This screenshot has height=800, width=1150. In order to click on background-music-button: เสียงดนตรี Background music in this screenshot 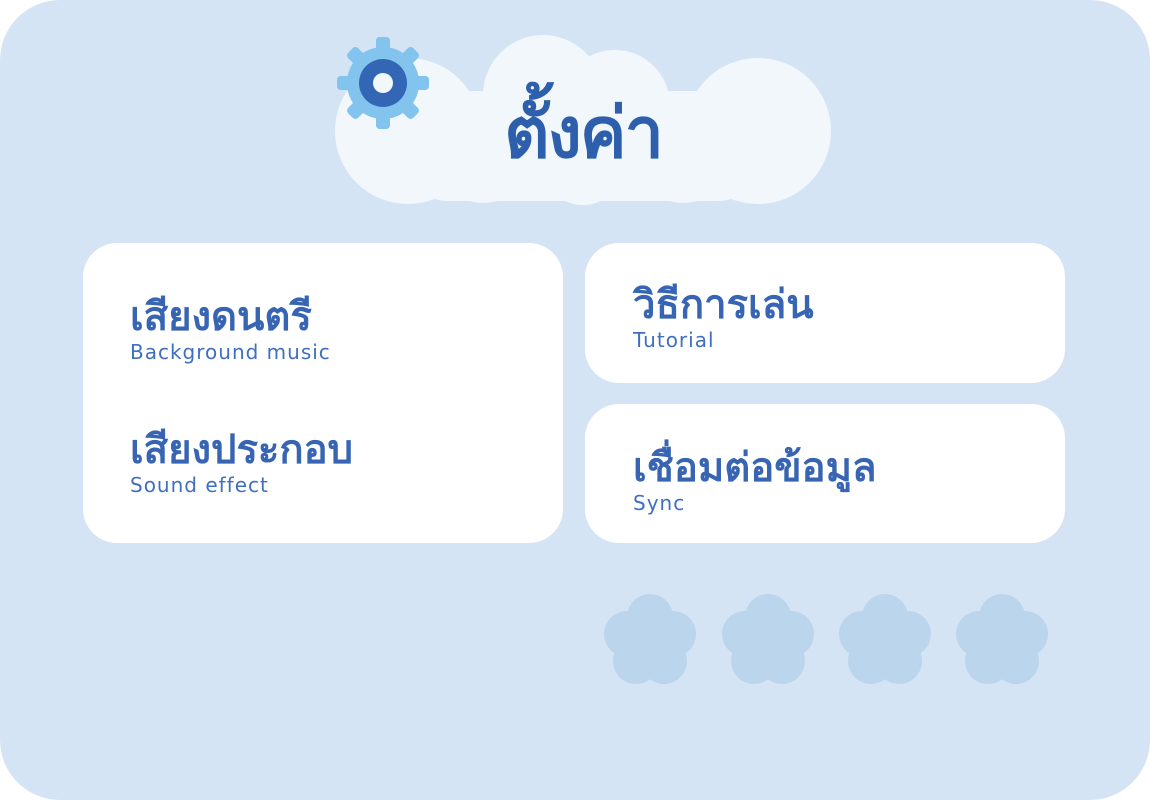, I will do `click(230, 328)`.